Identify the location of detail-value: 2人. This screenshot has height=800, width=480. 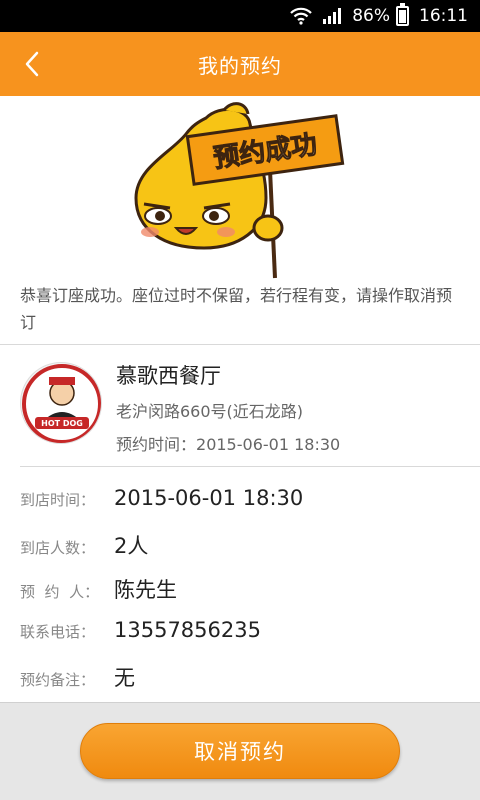
(131, 546).